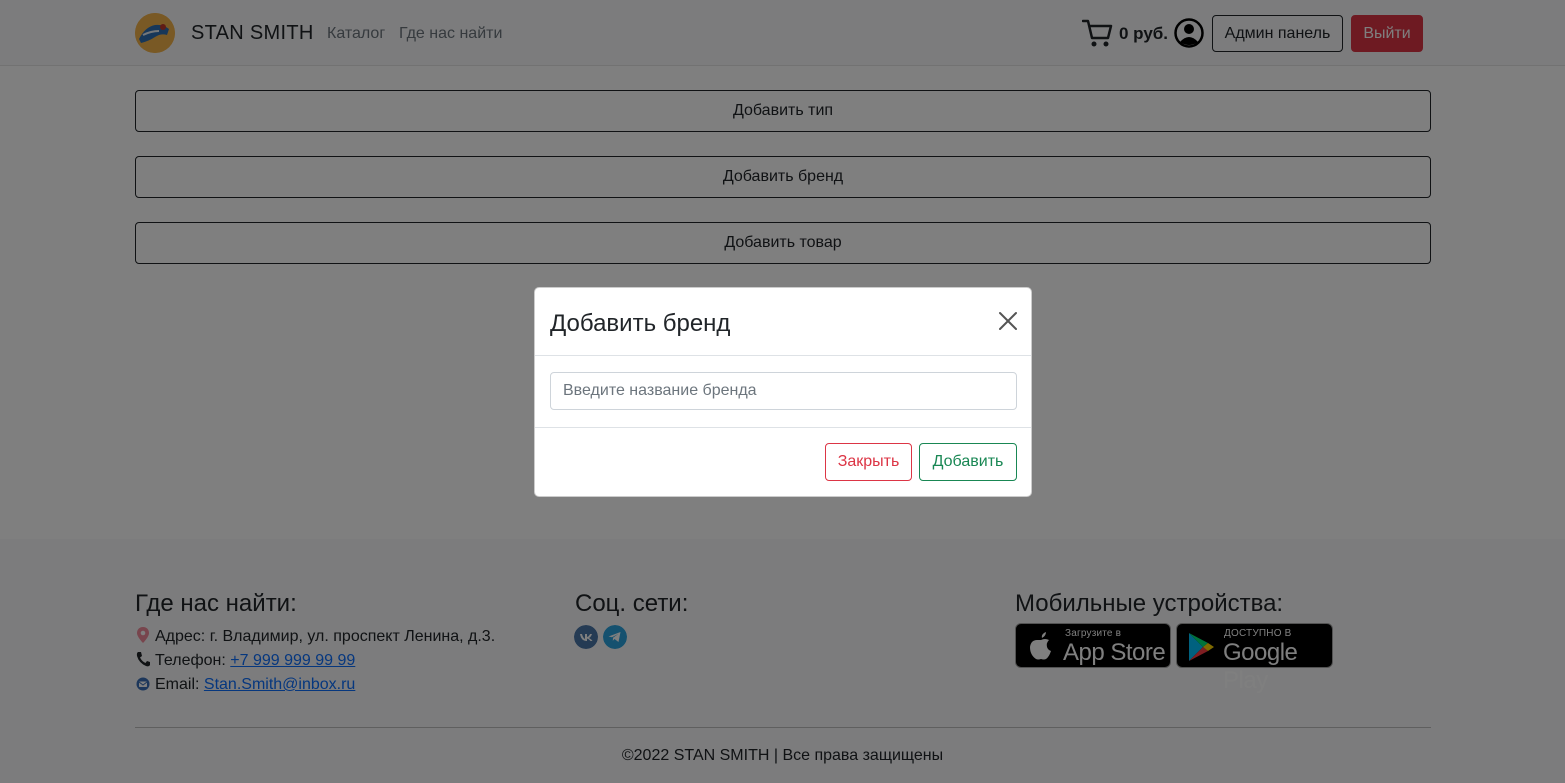 This screenshot has height=783, width=1565. Describe the element at coordinates (868, 462) in the screenshot. I see `modal-close-button: Закрыть` at that location.